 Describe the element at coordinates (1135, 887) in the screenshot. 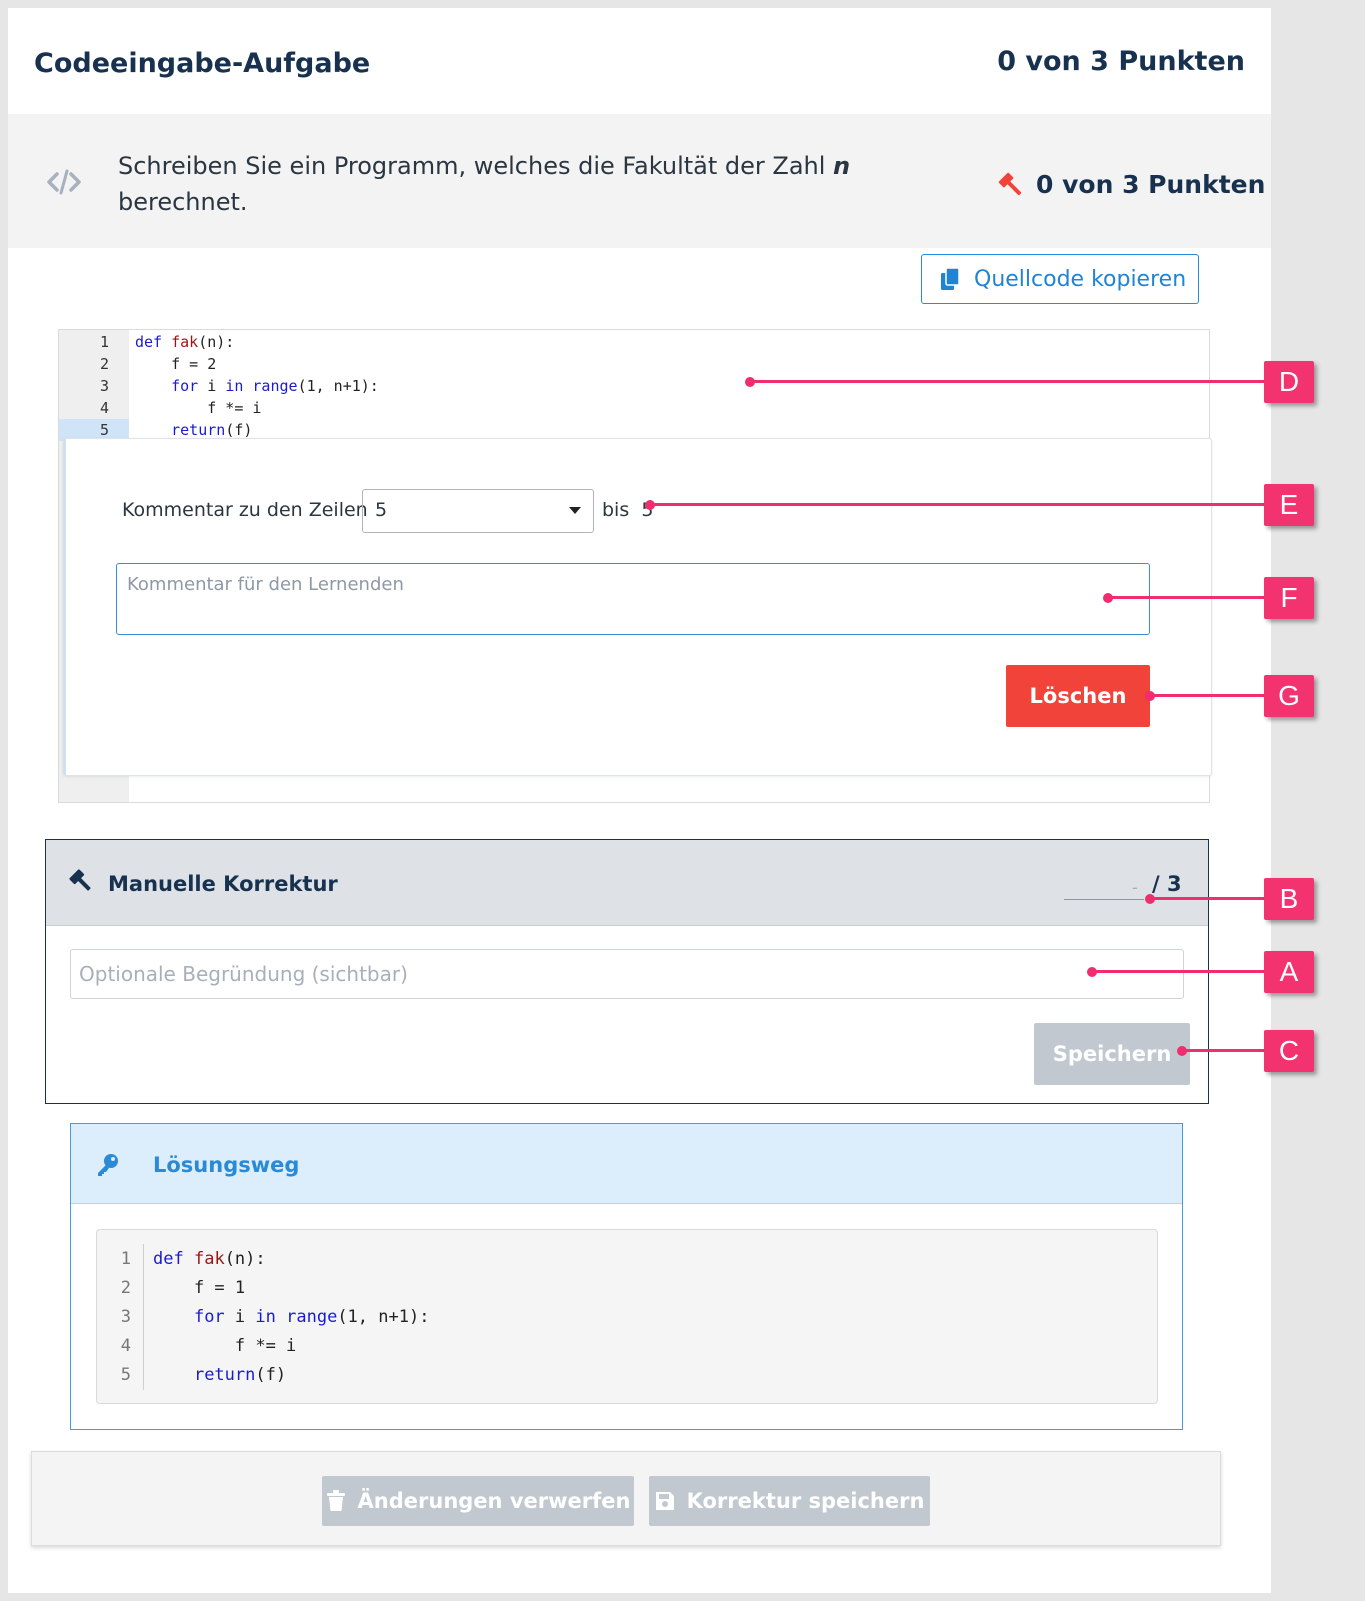

I see `score-input-value: -` at that location.